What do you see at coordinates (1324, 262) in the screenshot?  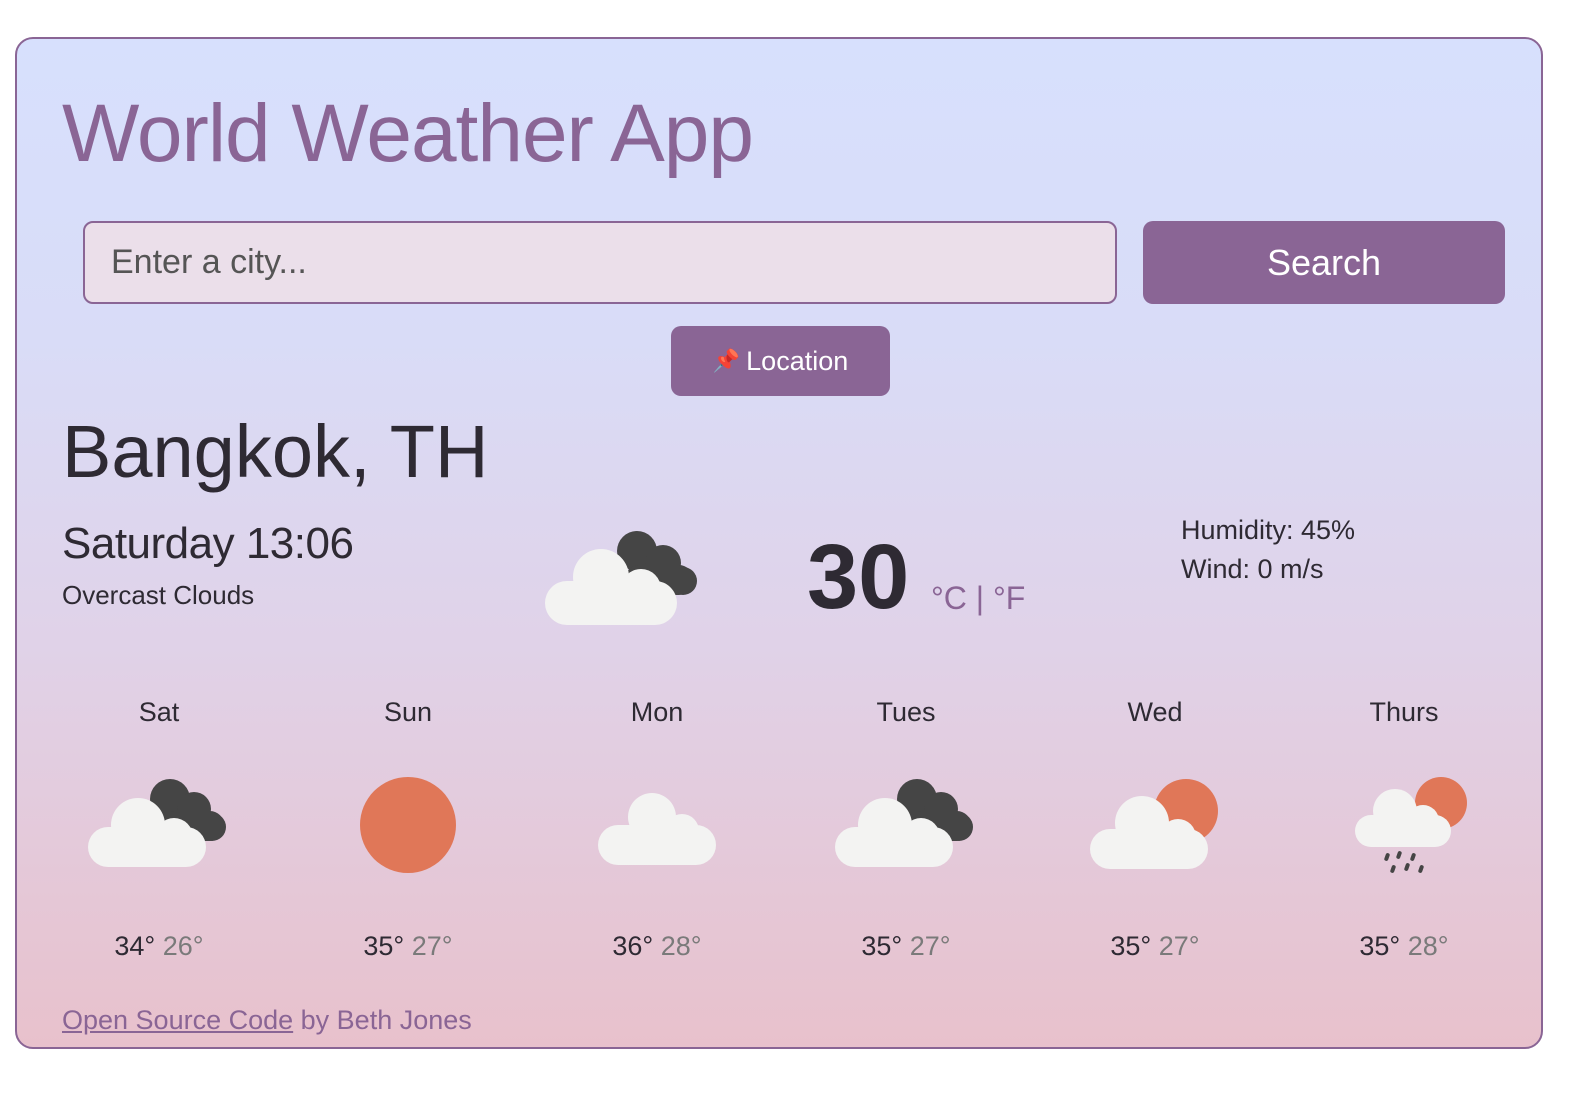 I see `search-button: Search` at bounding box center [1324, 262].